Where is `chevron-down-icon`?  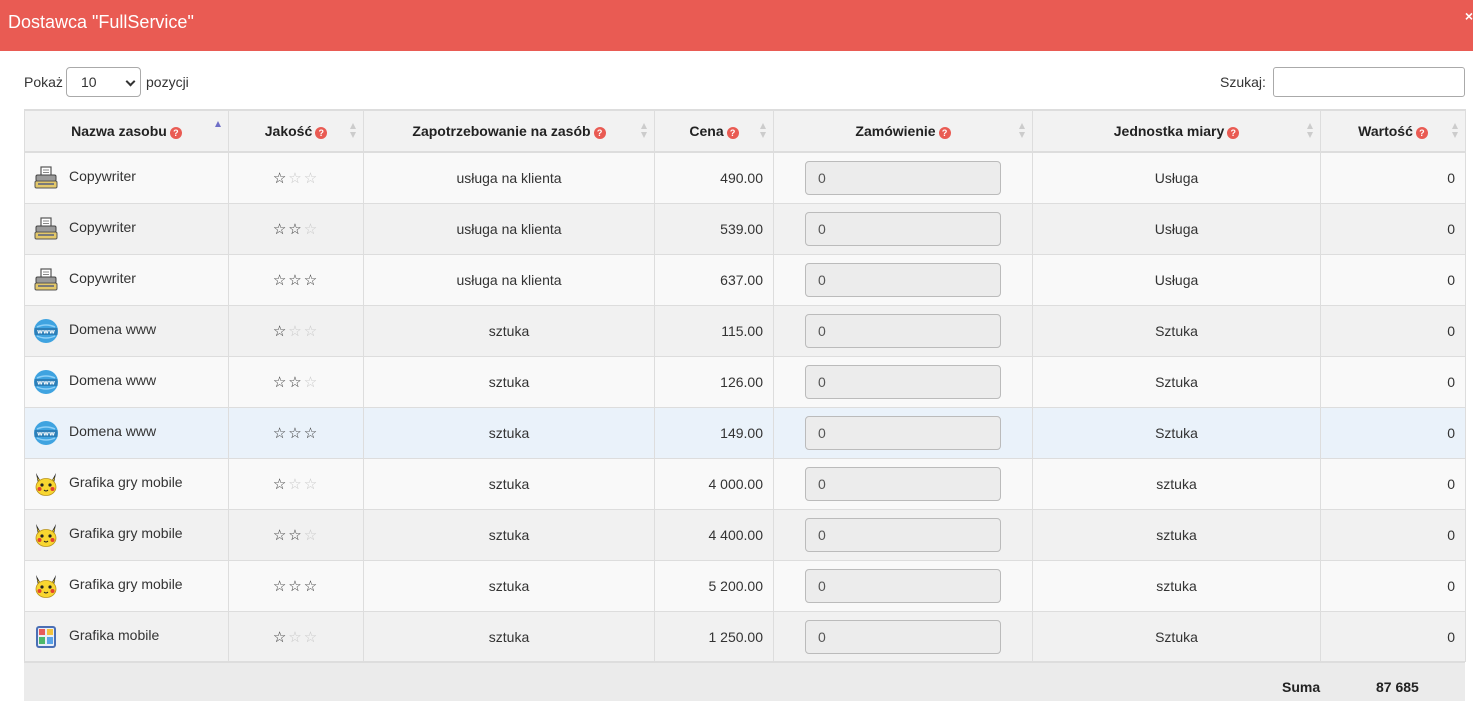
chevron-down-icon is located at coordinates (130, 81).